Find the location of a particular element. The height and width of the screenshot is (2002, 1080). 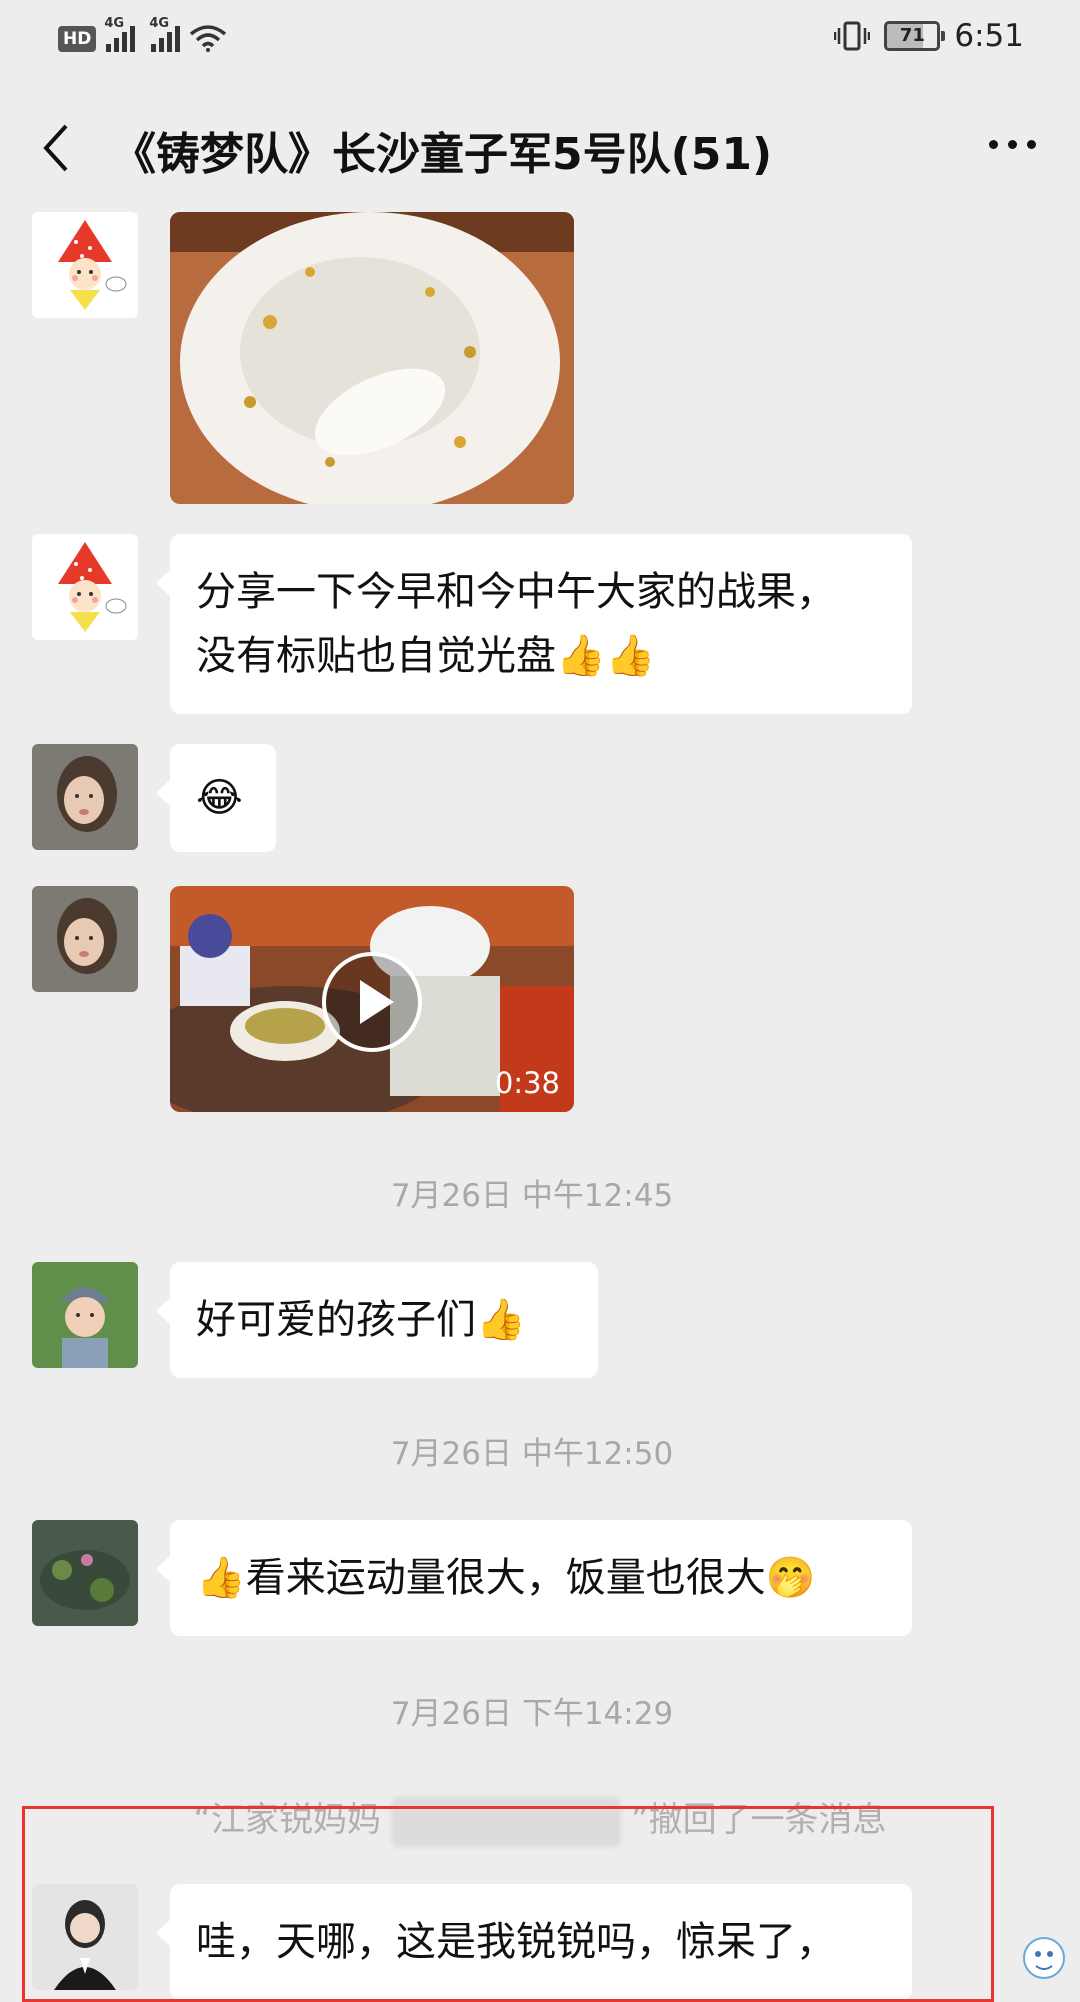

boy-photo-avatar-icon is located at coordinates (85, 1315).